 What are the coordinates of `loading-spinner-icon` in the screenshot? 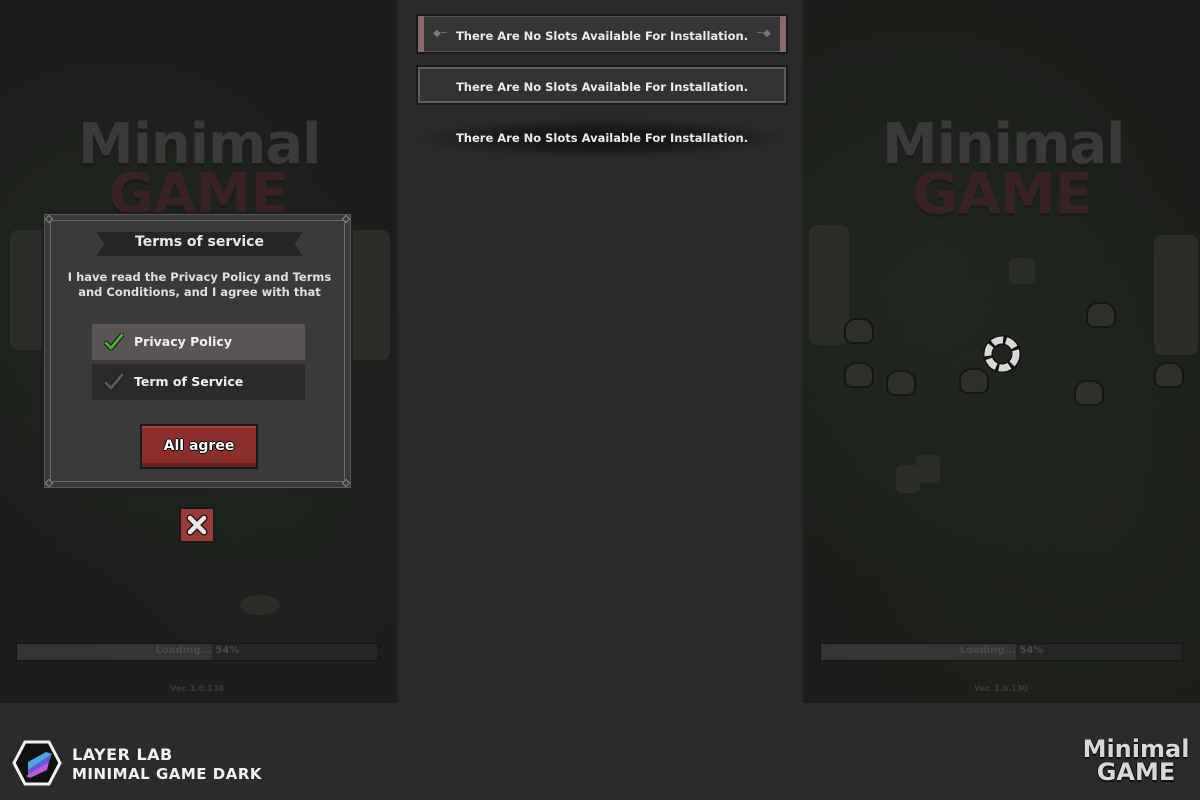 It's located at (1002, 354).